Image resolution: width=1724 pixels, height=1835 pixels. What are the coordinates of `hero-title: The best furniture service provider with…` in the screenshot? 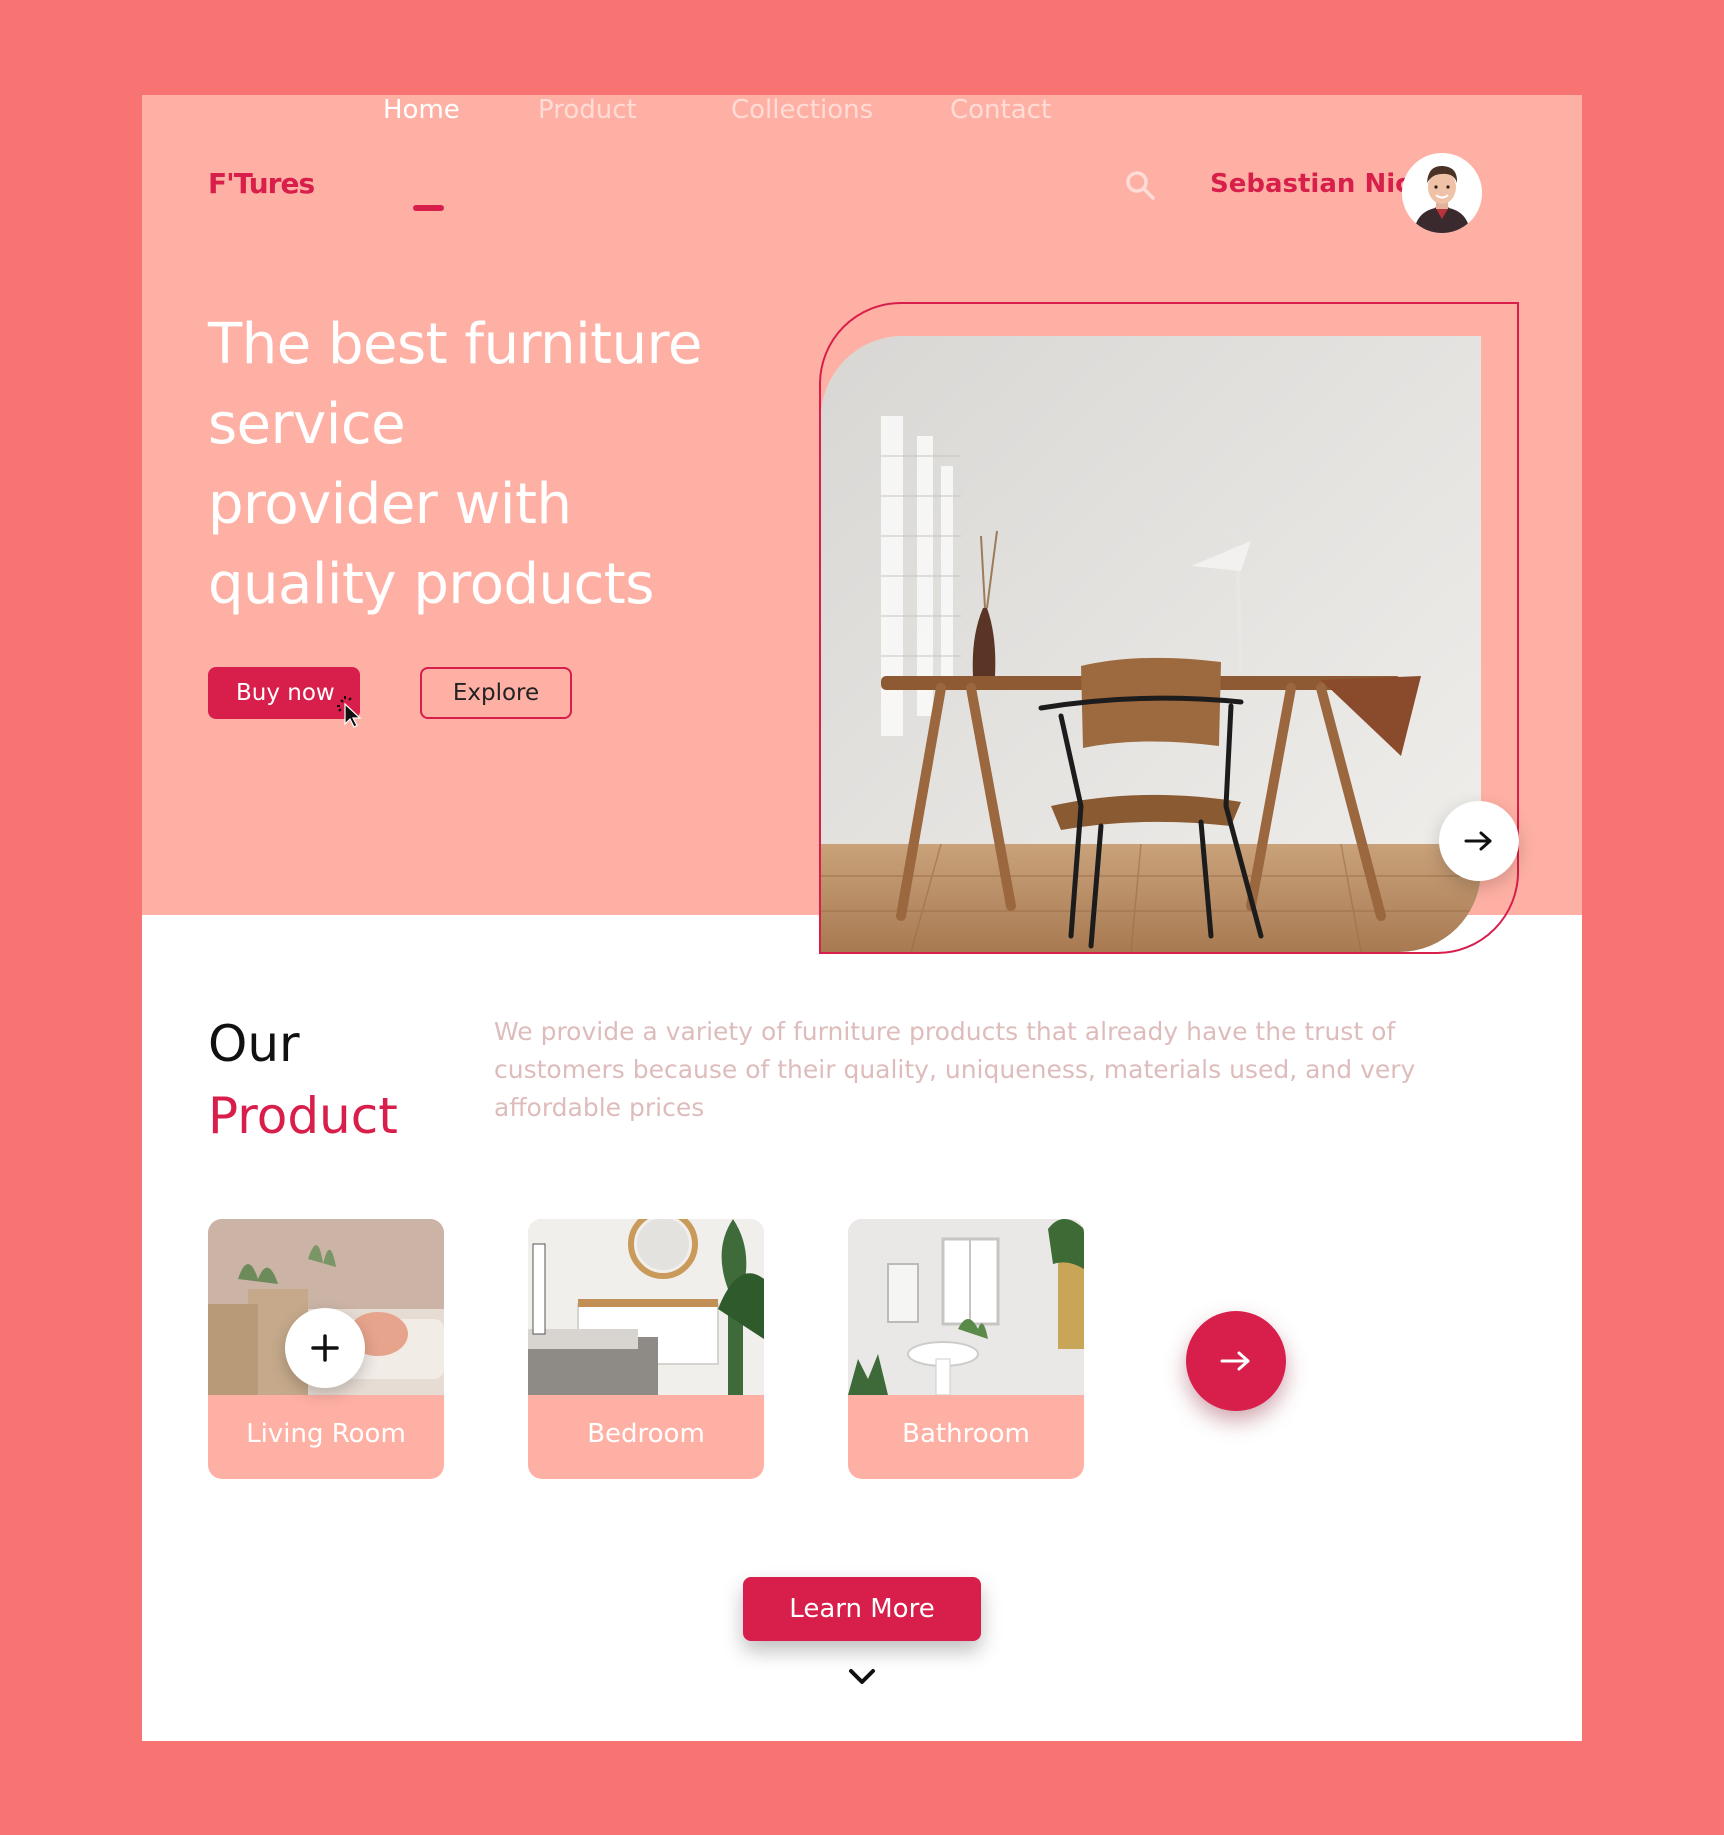 It's located at (488, 465).